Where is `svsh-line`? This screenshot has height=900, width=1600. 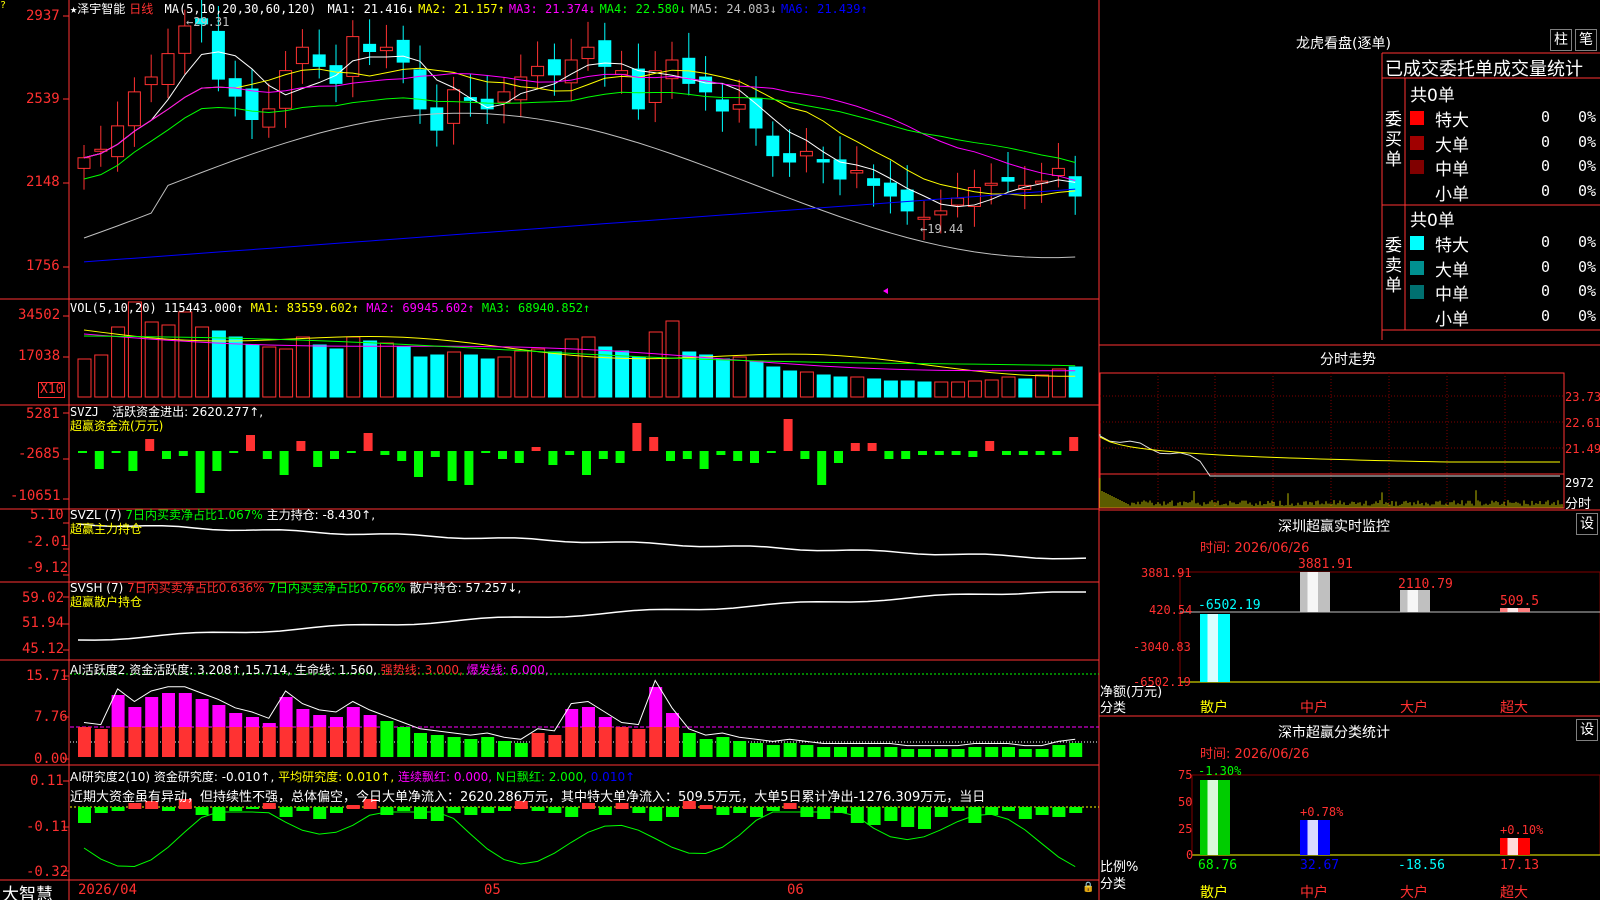 svsh-line is located at coordinates (582, 616).